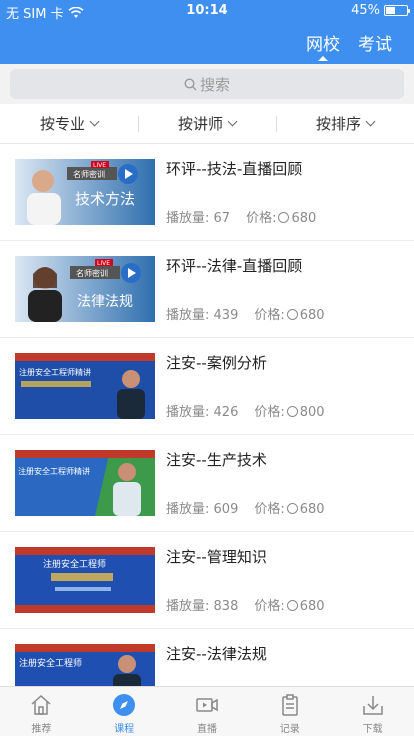 This screenshot has width=414, height=736. Describe the element at coordinates (216, 654) in the screenshot. I see `course-title: 注安--法律法规` at that location.